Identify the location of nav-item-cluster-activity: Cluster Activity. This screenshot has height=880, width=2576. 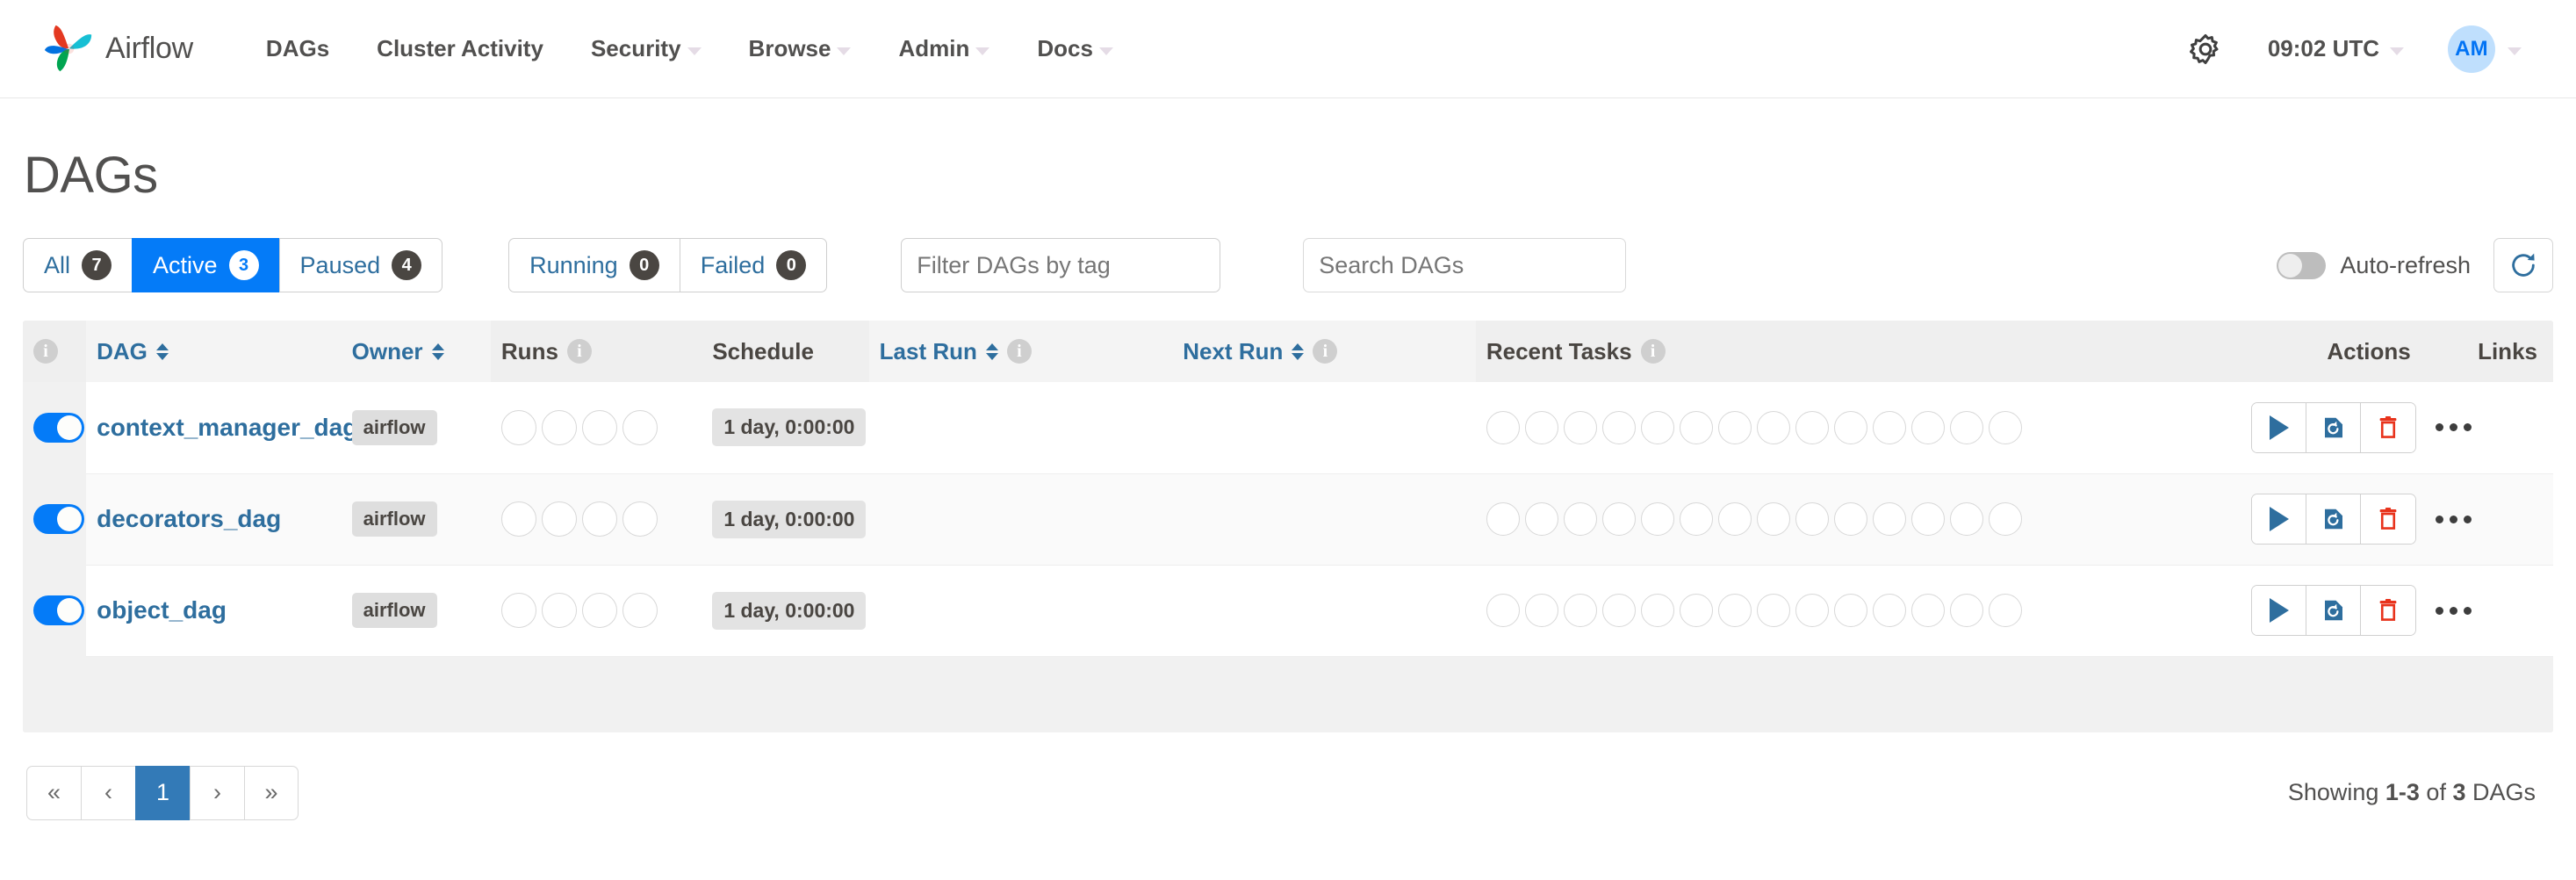
(460, 48).